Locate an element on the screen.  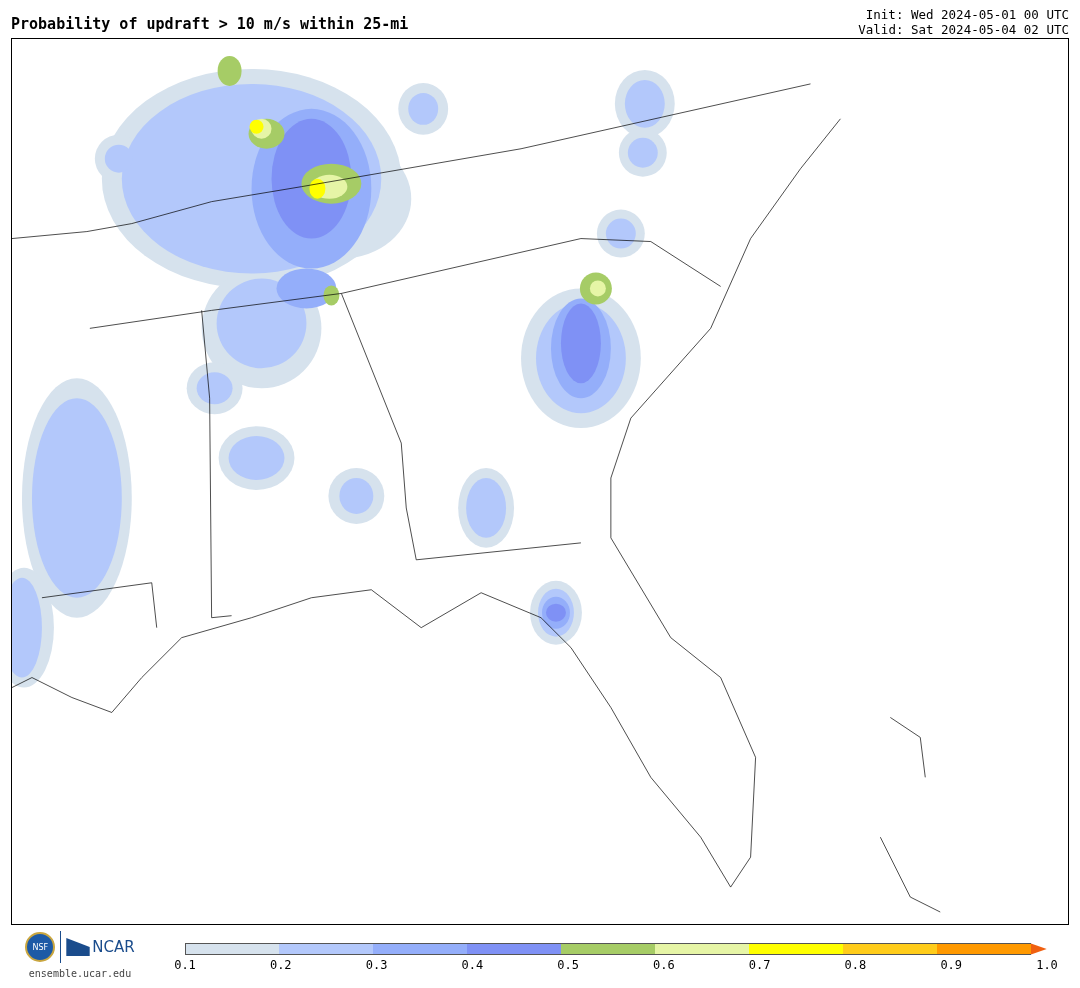
colorbar-tick-label: 0.1 is located at coordinates (185, 965).